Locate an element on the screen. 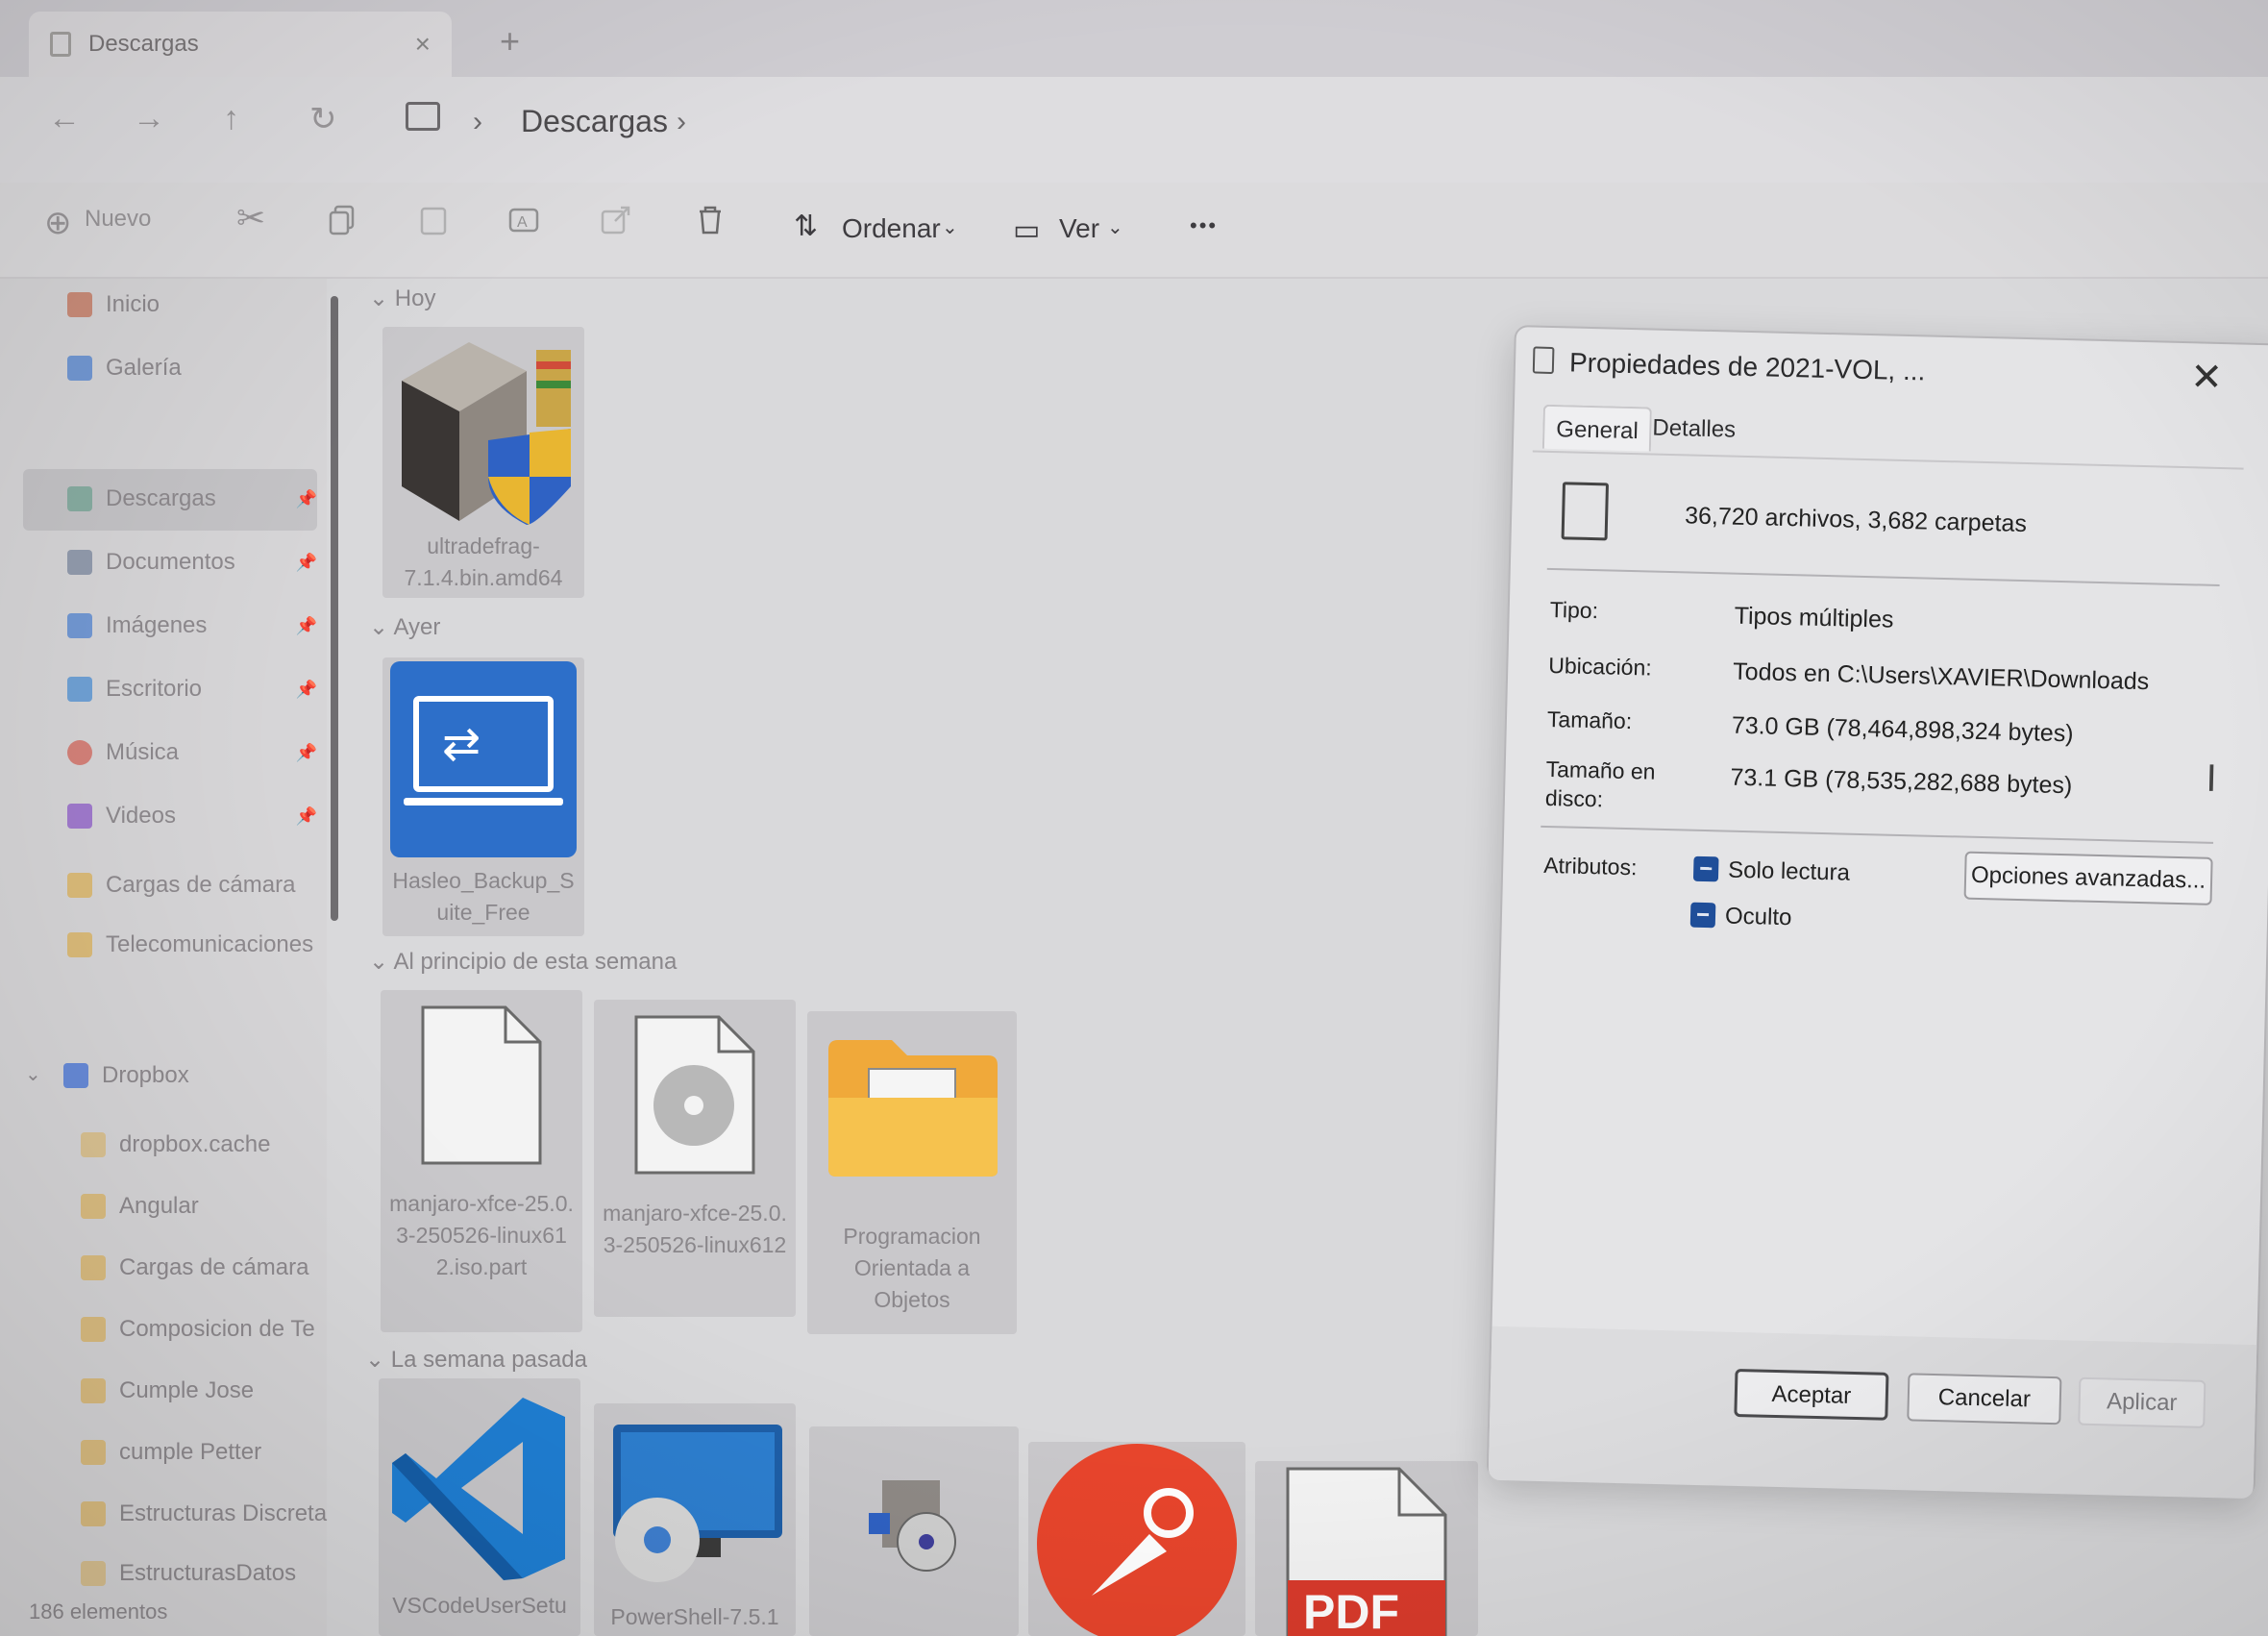 The height and width of the screenshot is (1636, 2268). readonly-checkbox is located at coordinates (1705, 869).